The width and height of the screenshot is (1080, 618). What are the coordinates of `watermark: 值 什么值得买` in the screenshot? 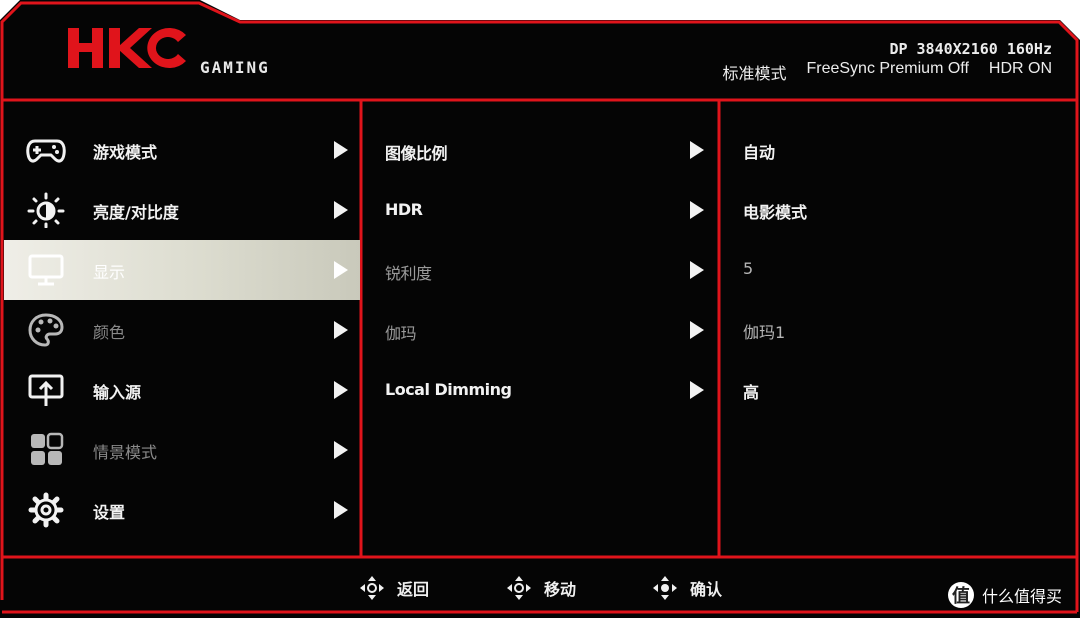 It's located at (1005, 595).